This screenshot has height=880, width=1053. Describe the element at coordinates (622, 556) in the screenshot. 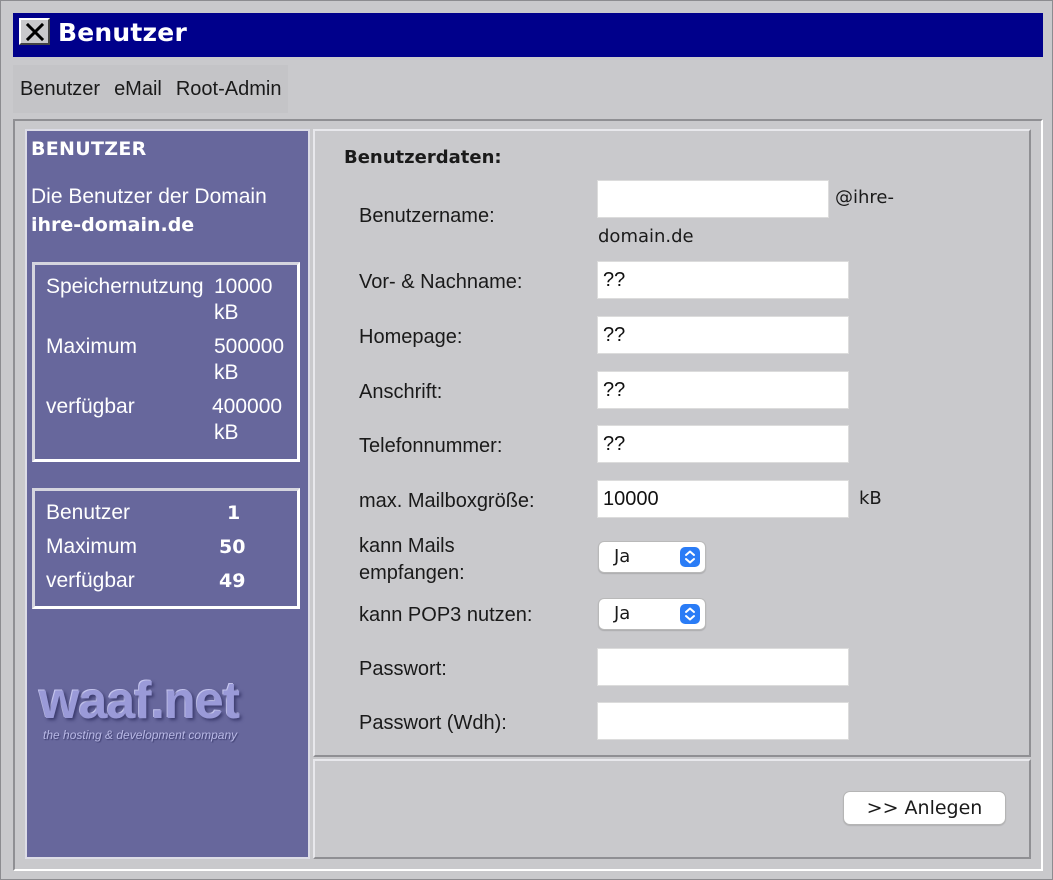

I see `receive-mails-value: Ja` at that location.